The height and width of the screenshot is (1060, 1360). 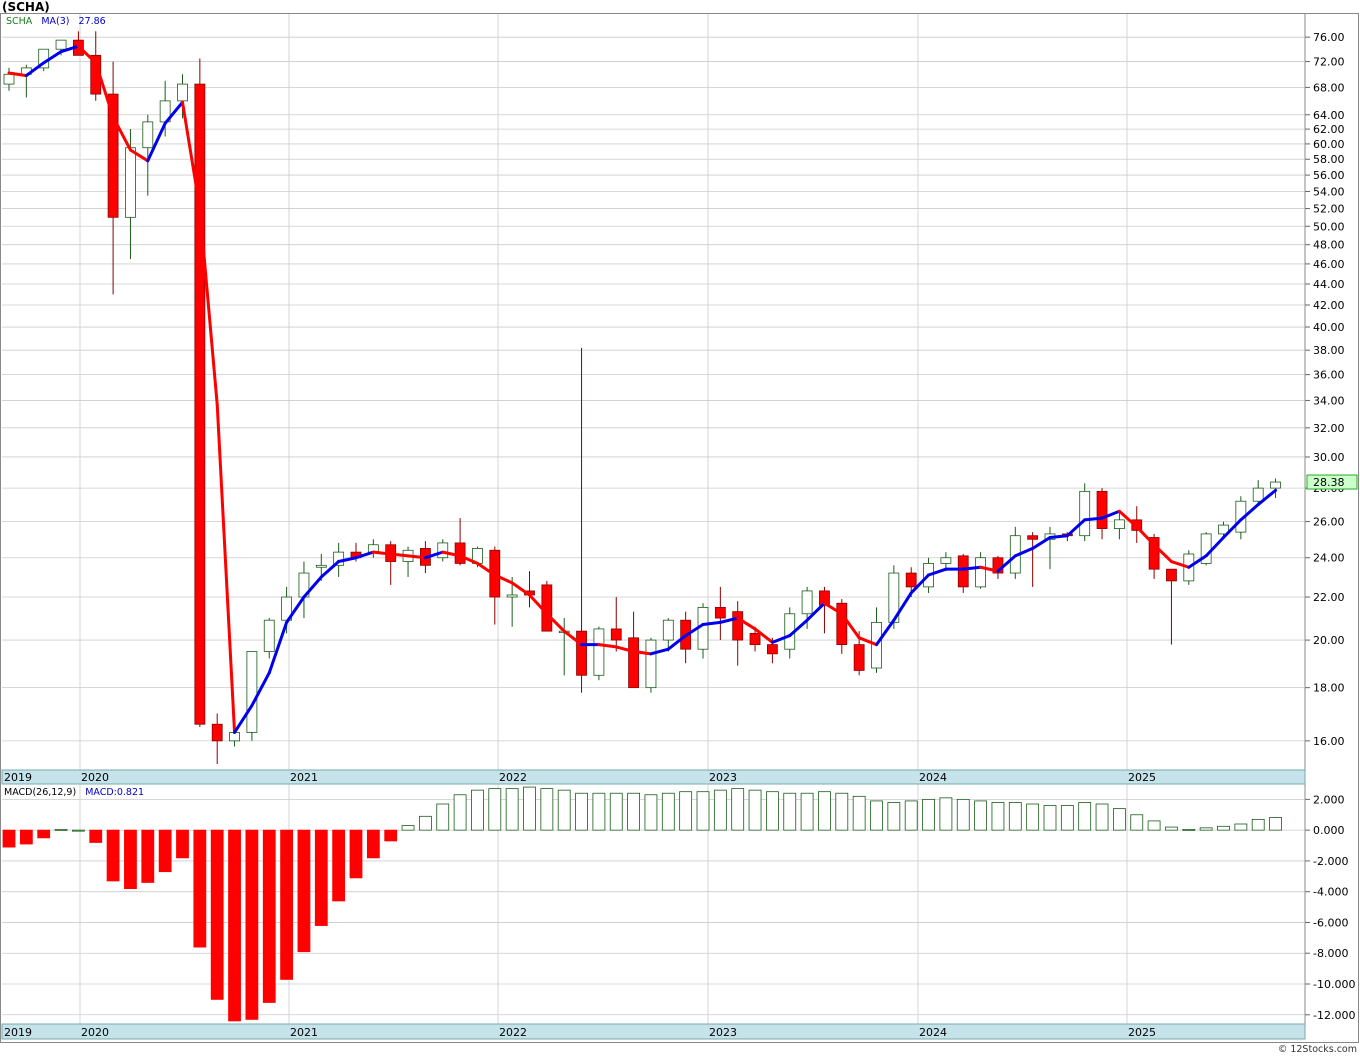 I want to click on legend-symbol: SCHA, so click(x=19, y=21).